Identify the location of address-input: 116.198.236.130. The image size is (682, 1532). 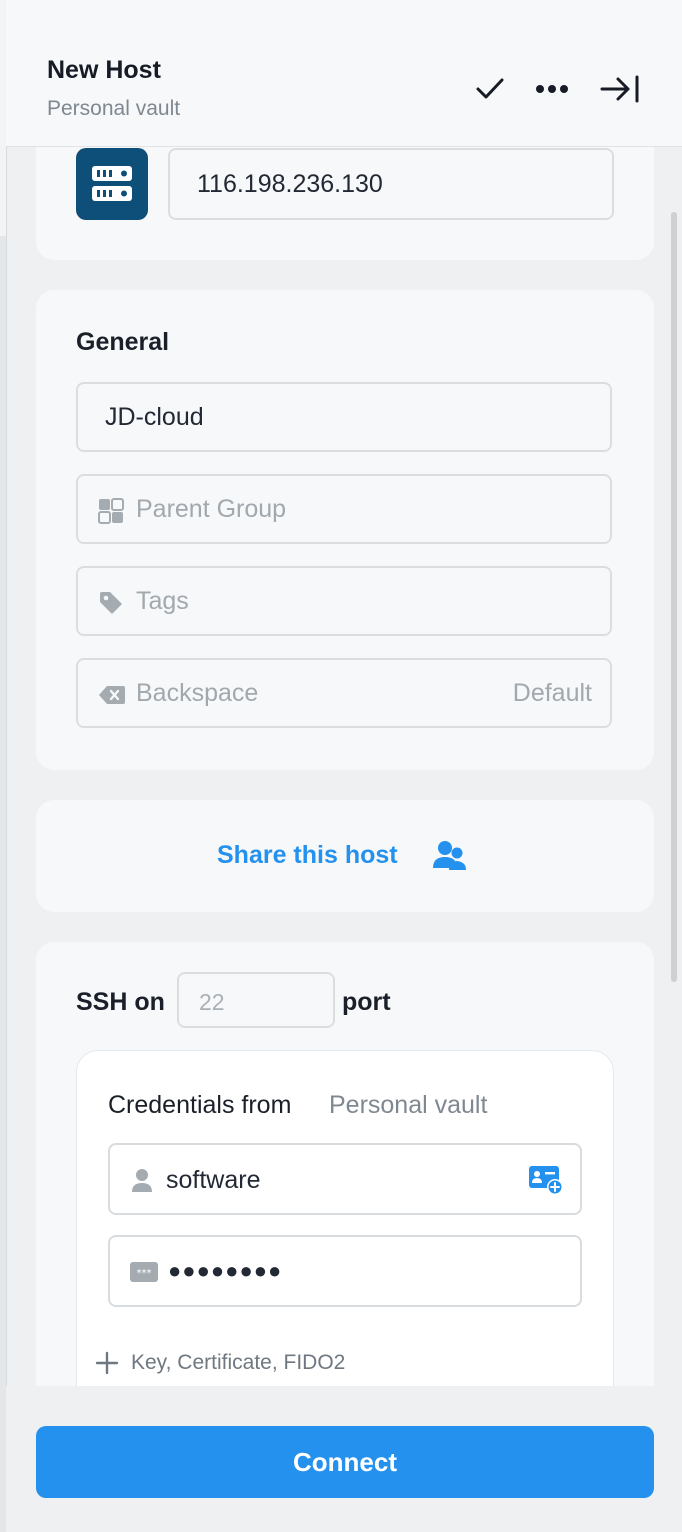
(391, 184).